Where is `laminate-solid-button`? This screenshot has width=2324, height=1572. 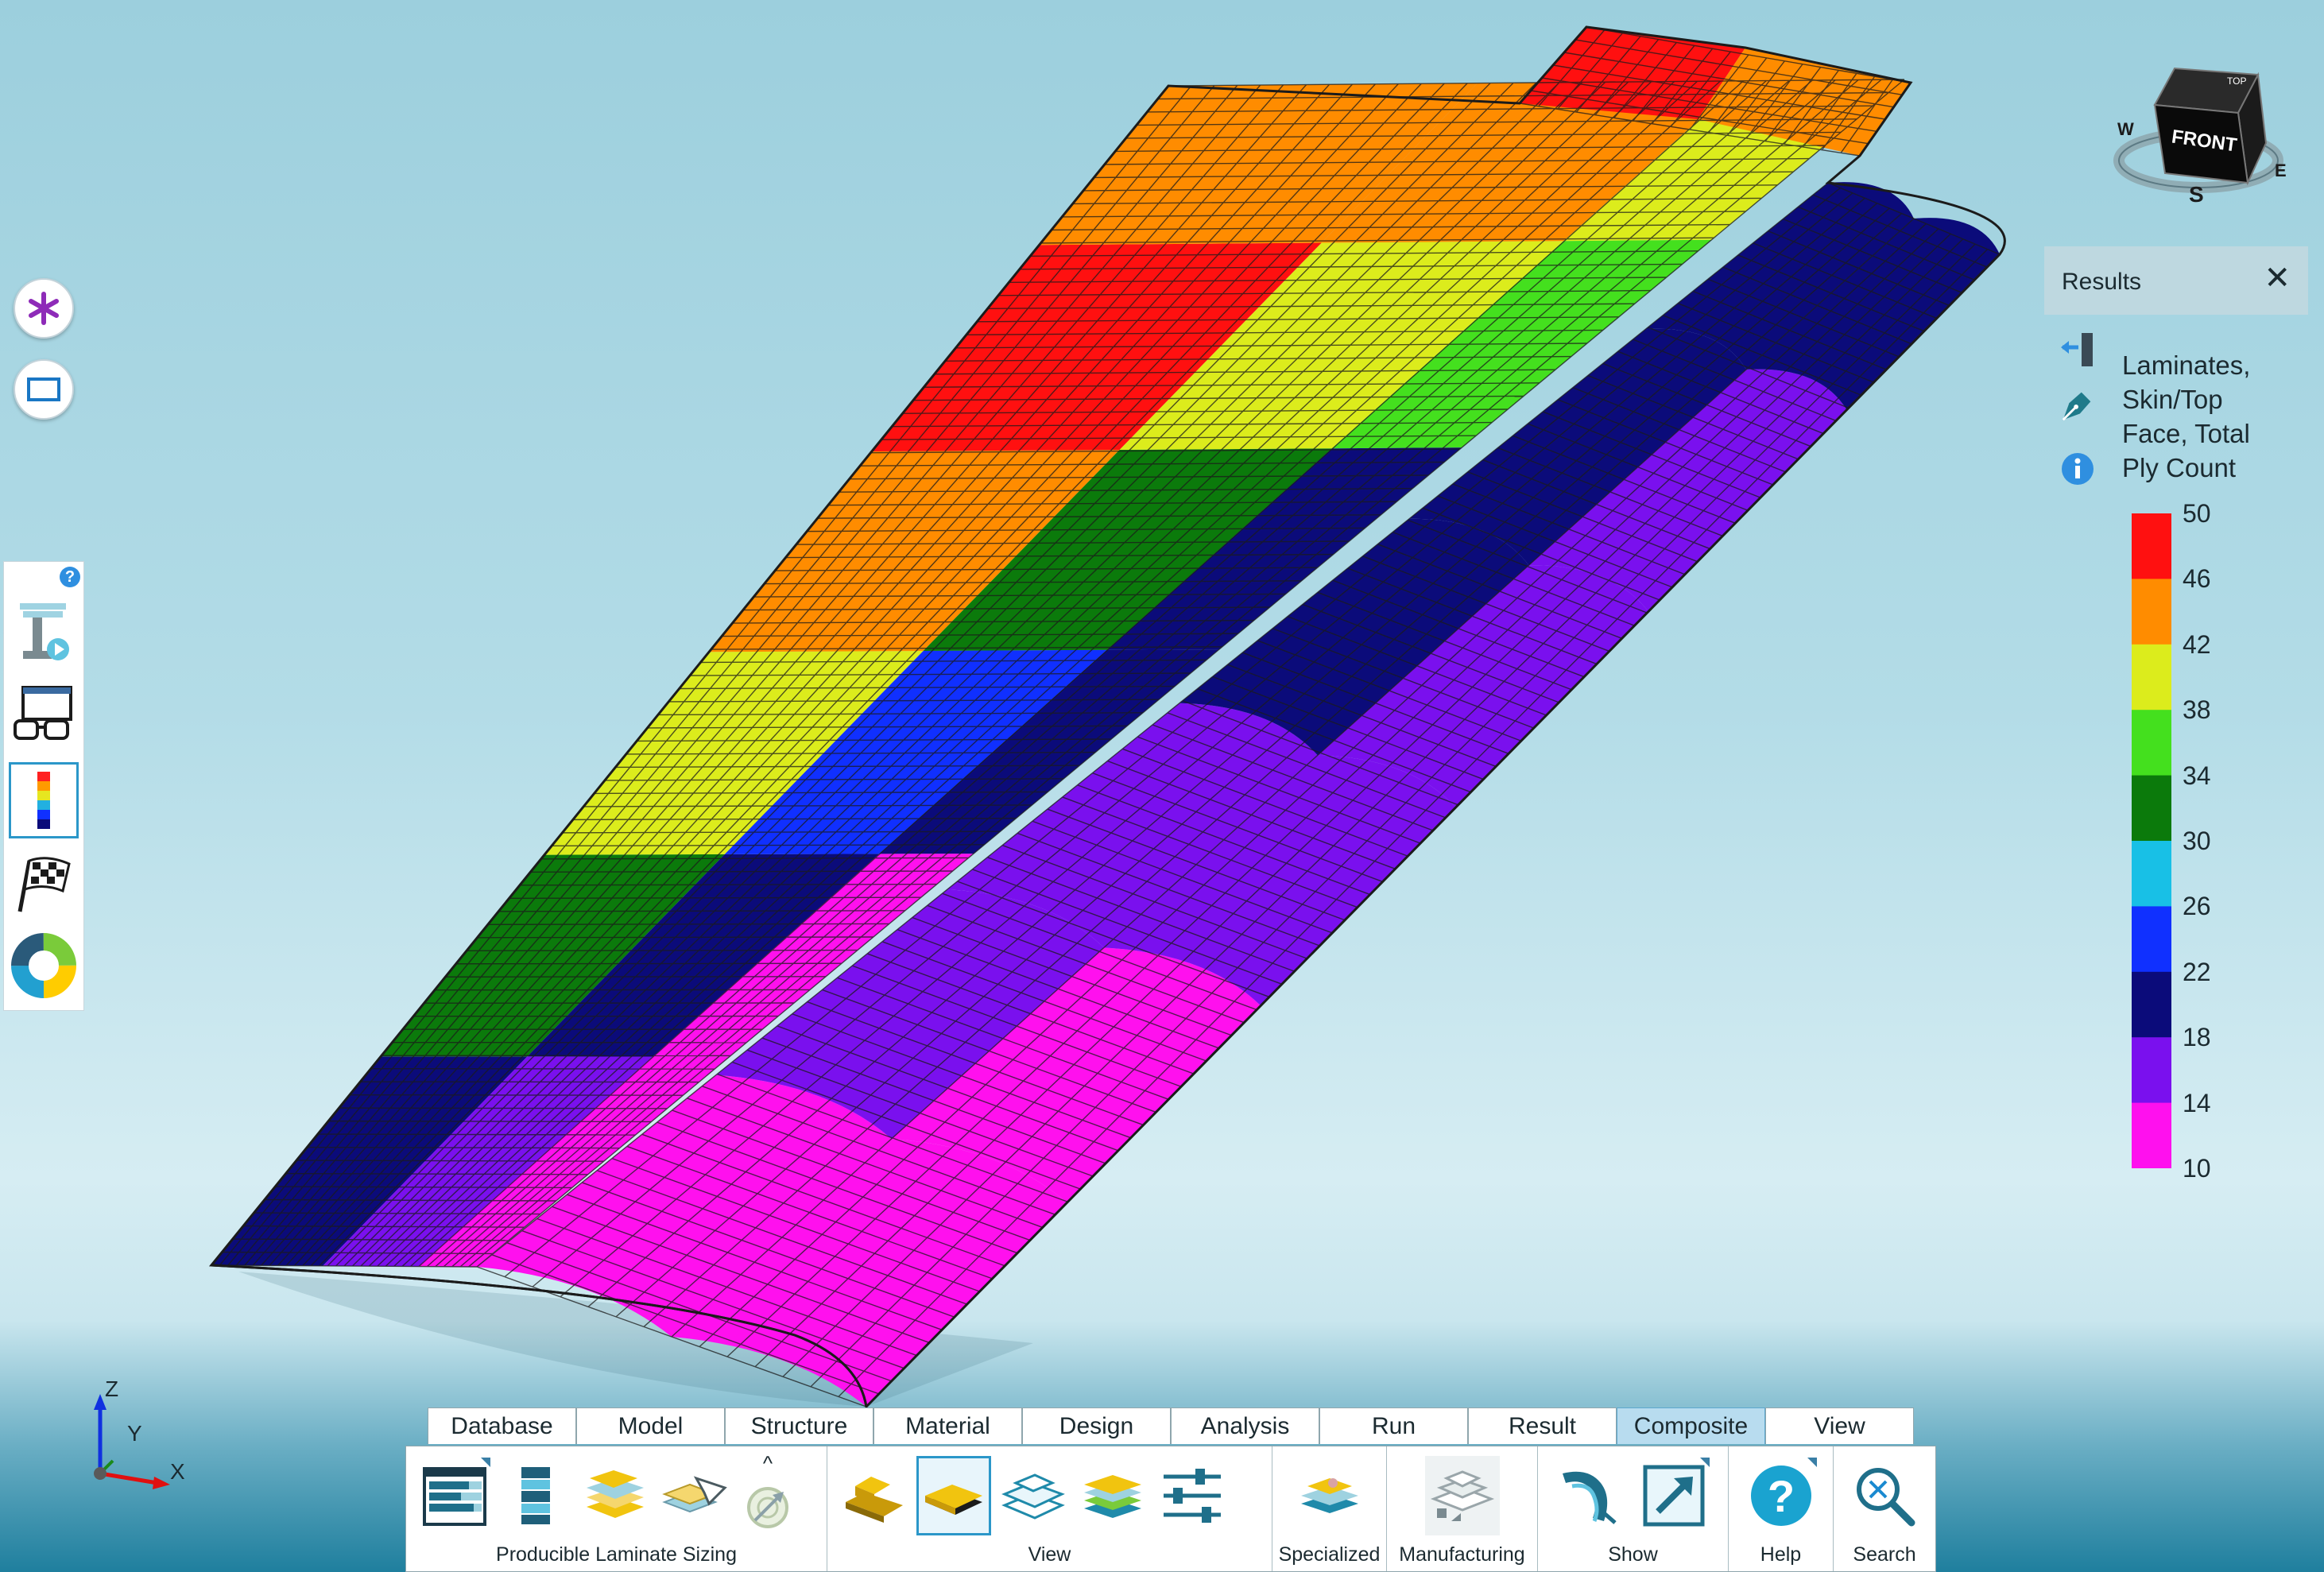 laminate-solid-button is located at coordinates (874, 1495).